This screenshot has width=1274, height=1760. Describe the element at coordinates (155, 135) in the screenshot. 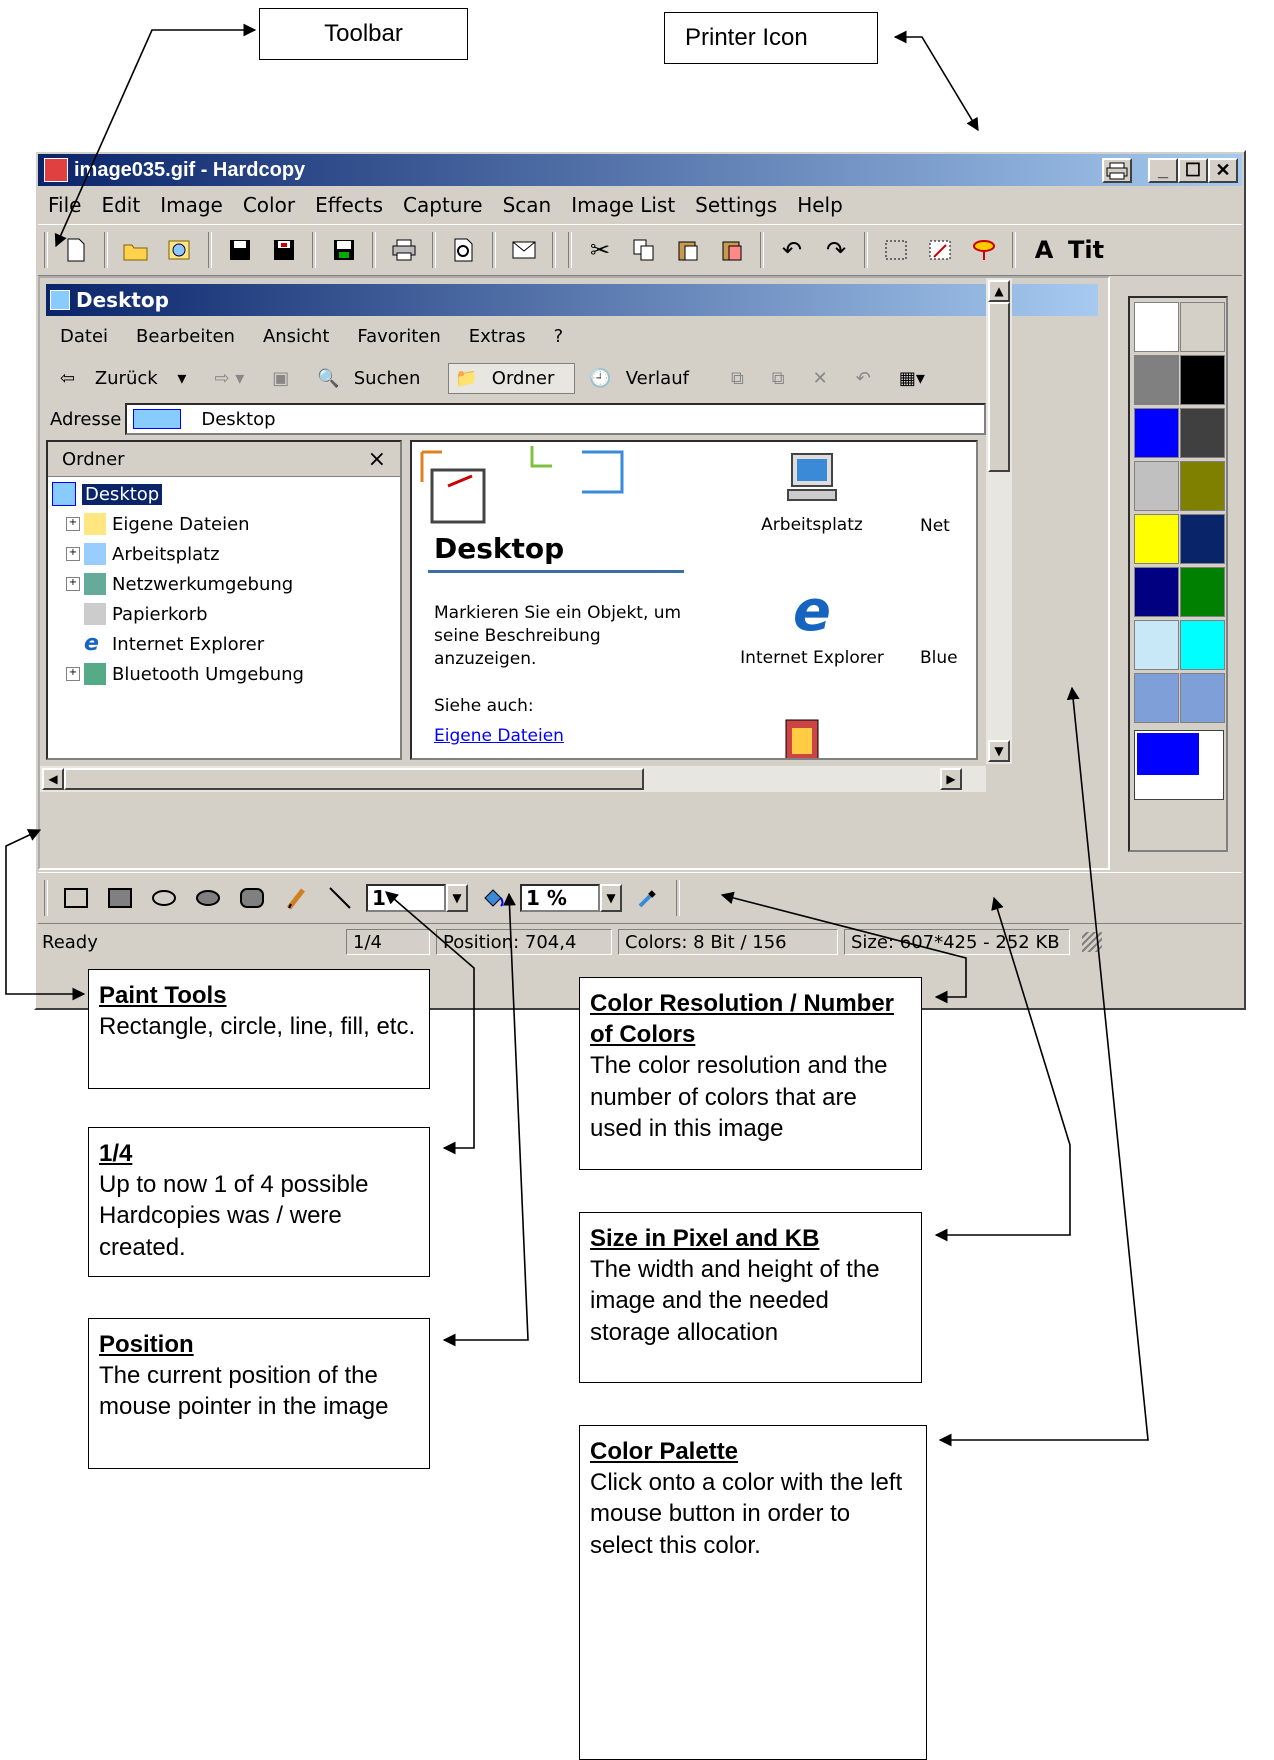

I see `toolbar-arrow` at that location.